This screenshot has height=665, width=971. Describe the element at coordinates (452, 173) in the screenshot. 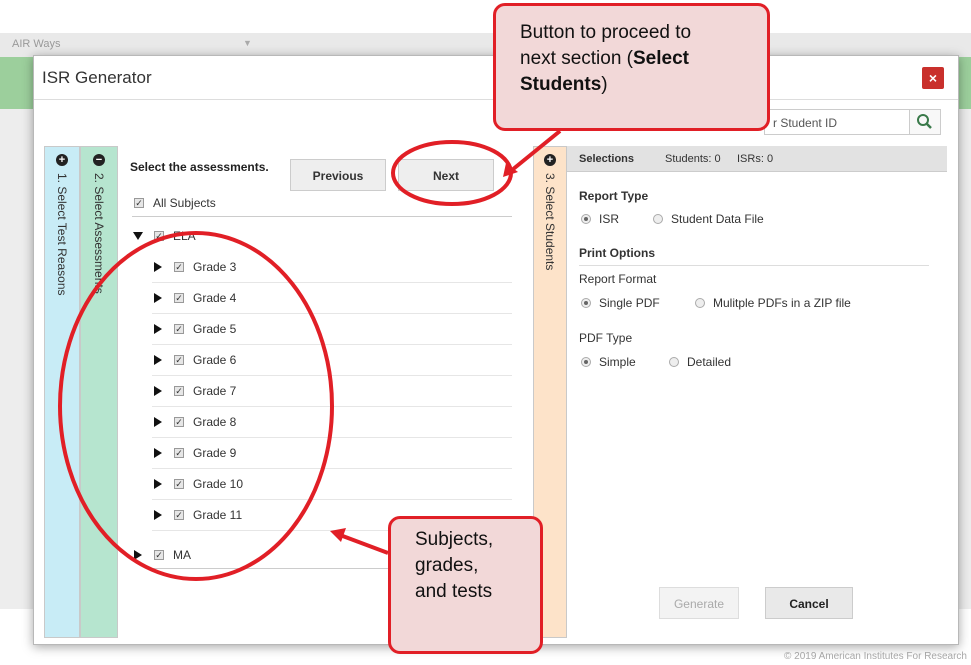

I see `next-highlight-ellipse` at that location.